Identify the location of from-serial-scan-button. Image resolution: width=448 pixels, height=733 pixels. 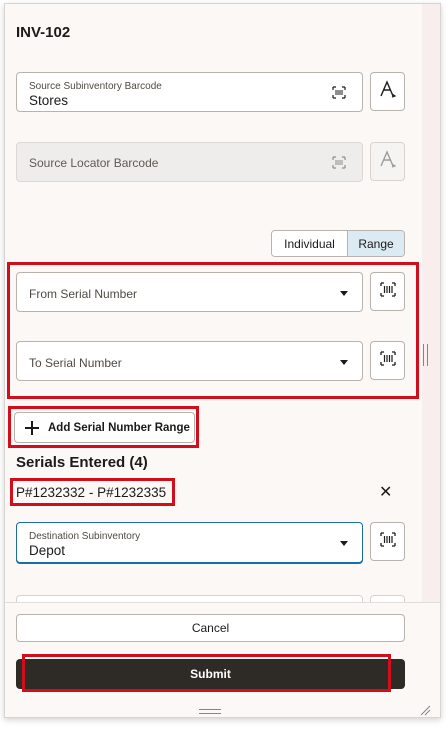
(387, 291).